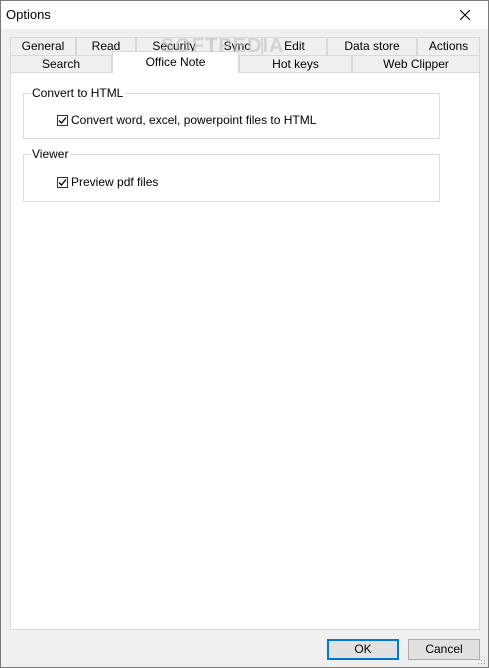 Image resolution: width=489 pixels, height=668 pixels. I want to click on cancel-button: Cancel, so click(444, 649).